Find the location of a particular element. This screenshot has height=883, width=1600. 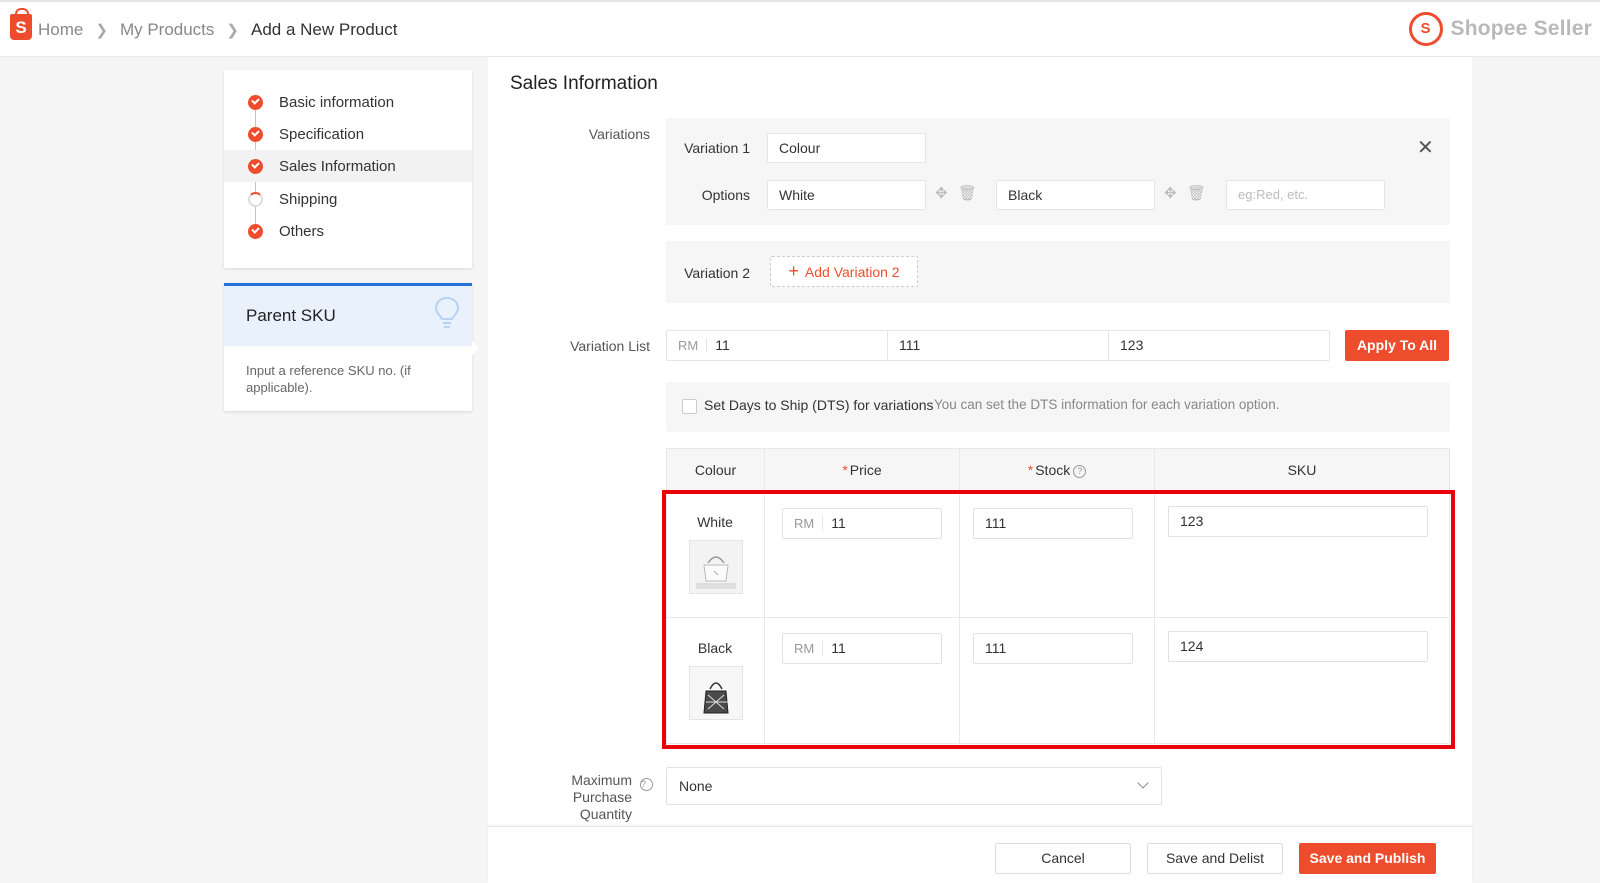

black-bag-image is located at coordinates (716, 693).